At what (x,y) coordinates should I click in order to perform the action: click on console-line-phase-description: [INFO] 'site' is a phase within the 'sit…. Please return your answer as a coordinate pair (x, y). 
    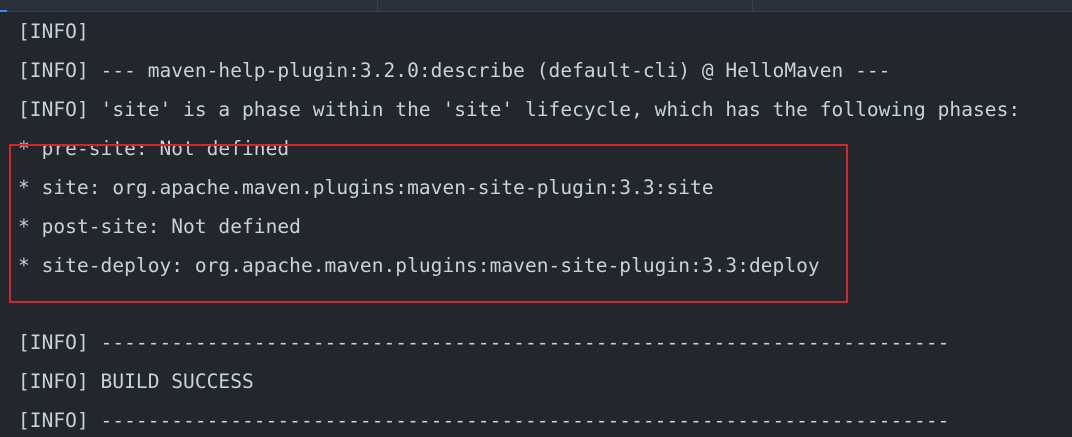
    Looking at the image, I should click on (519, 109).